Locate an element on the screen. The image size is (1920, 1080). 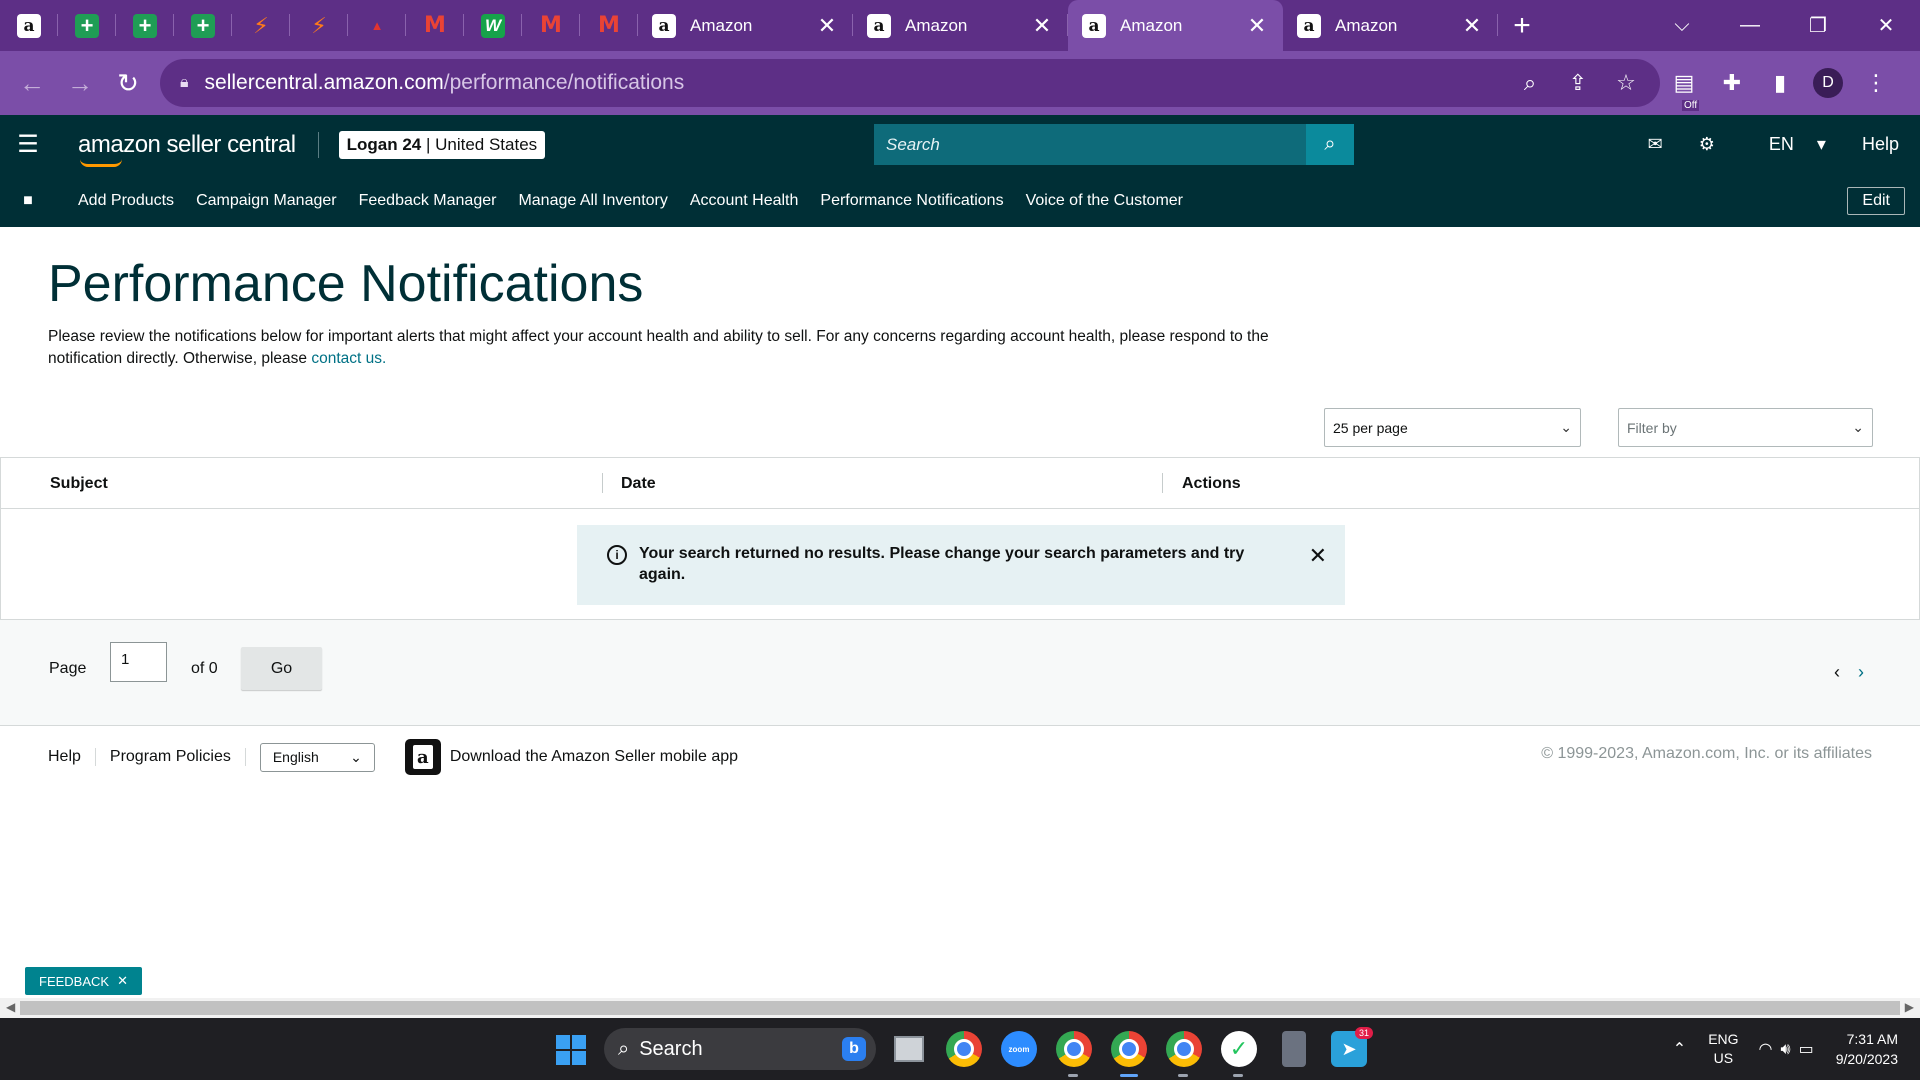
amazon-app-icon: a is located at coordinates (422, 757).